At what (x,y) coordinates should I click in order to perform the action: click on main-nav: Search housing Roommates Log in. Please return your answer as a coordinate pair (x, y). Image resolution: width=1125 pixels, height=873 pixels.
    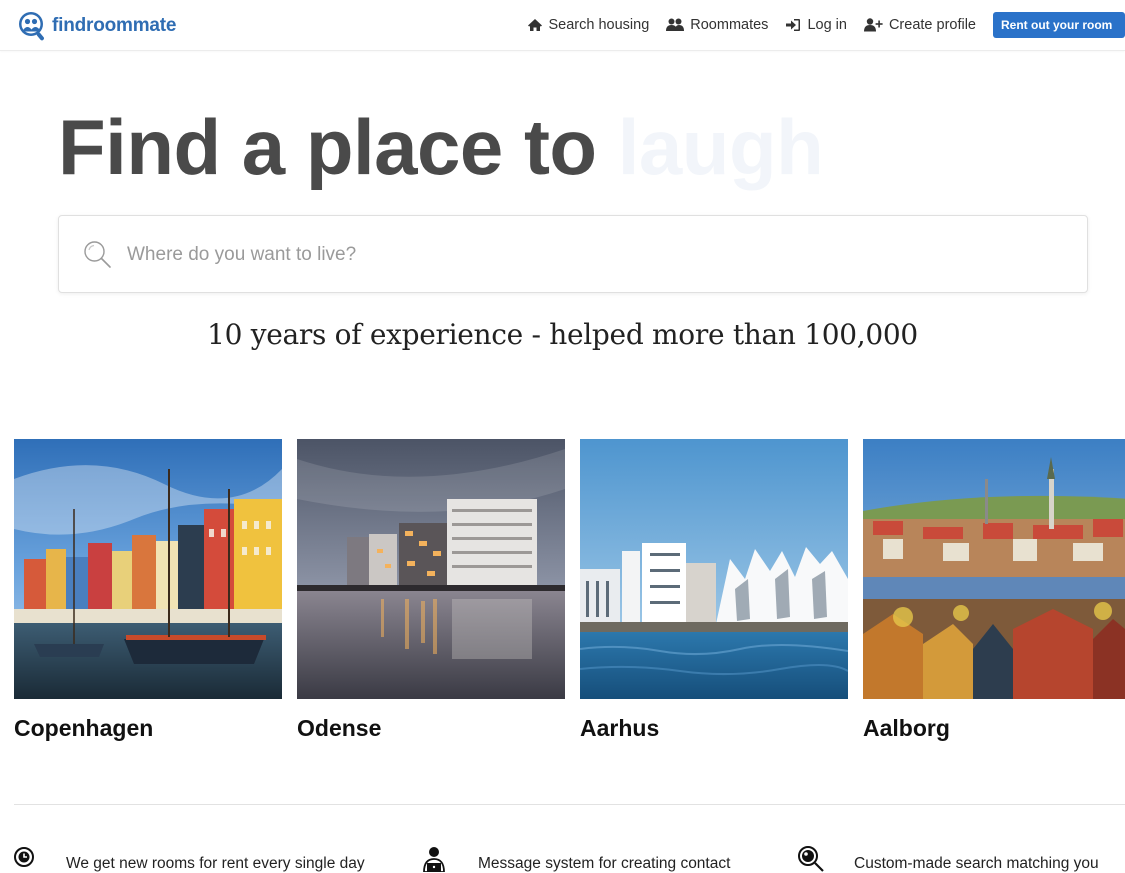
    Looking at the image, I should click on (826, 25).